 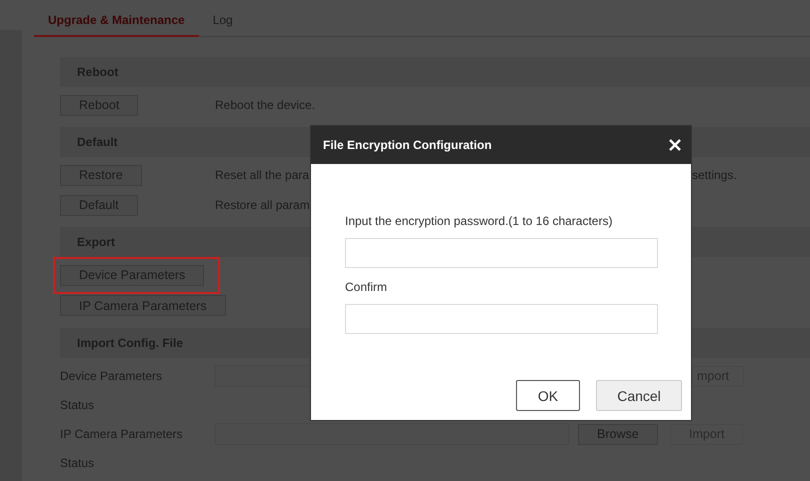 I want to click on dialog-button: OK, so click(x=548, y=395).